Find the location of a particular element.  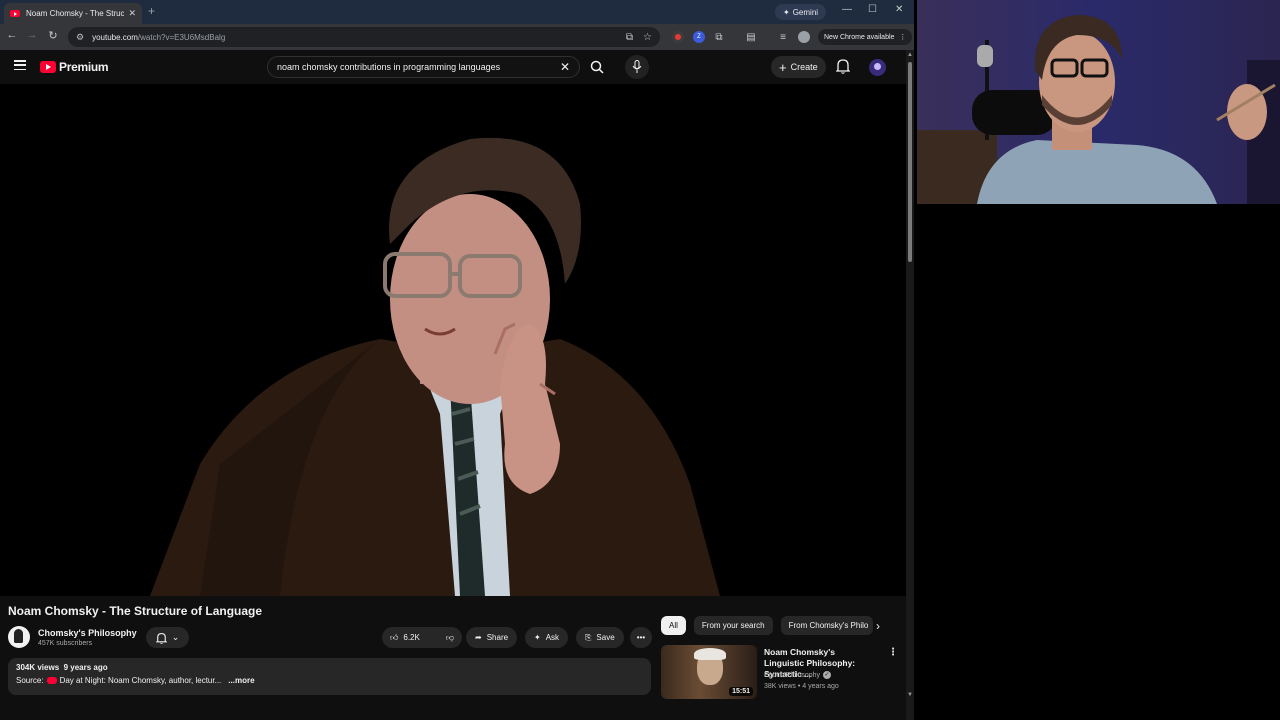

more-horizontal-icon: ••• is located at coordinates (641, 637).